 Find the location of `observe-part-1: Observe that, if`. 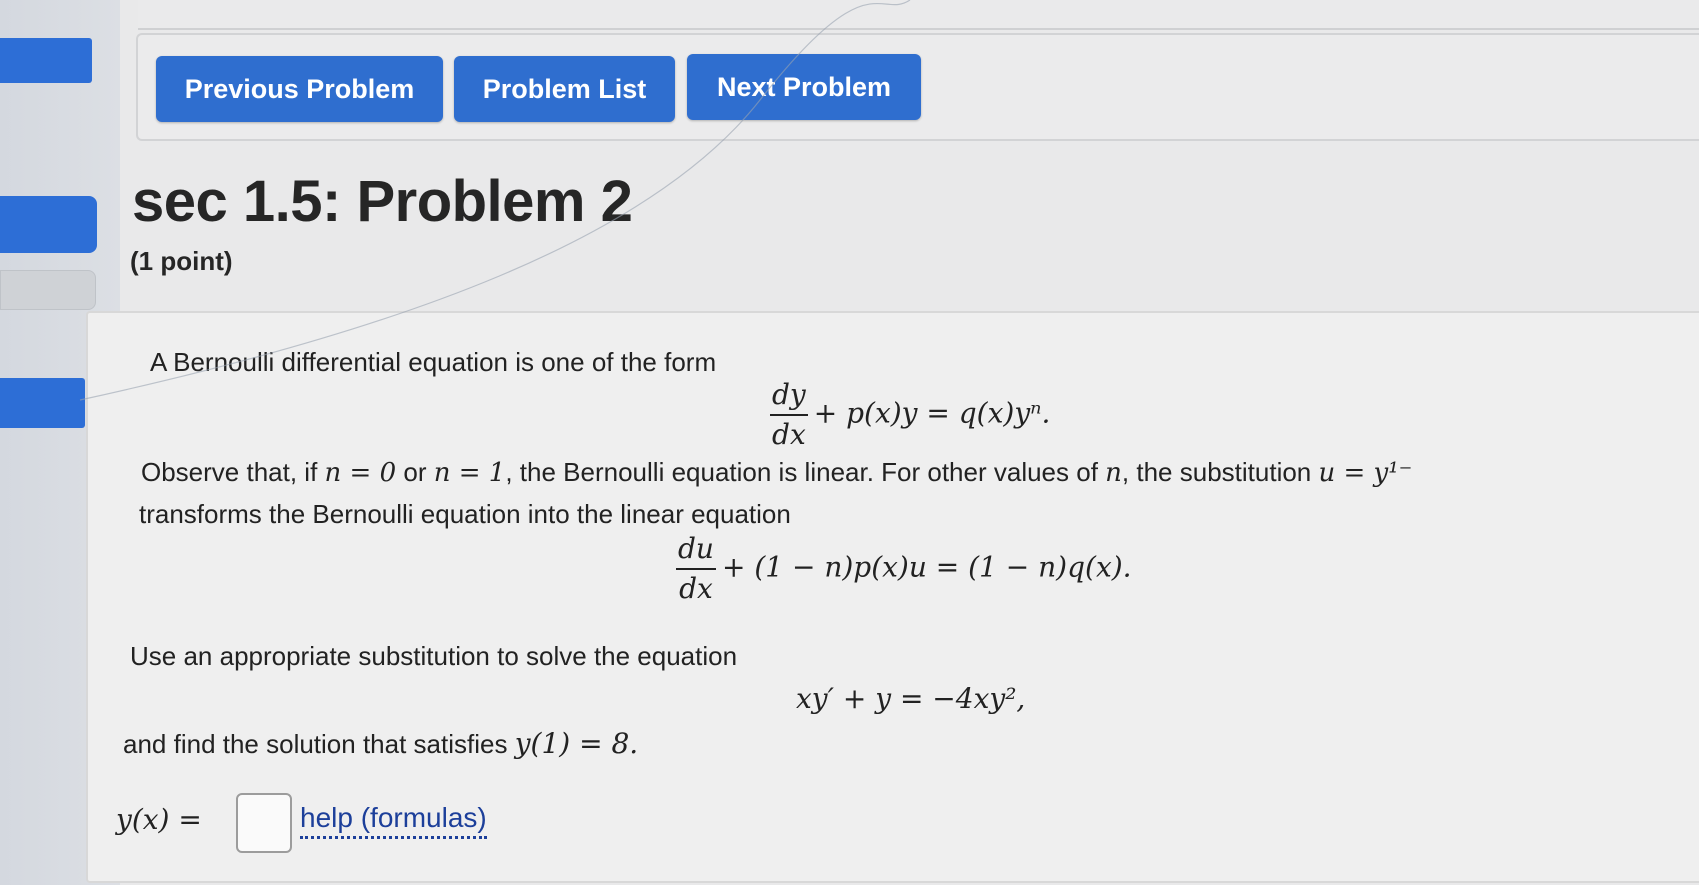

observe-part-1: Observe that, if is located at coordinates (229, 472).